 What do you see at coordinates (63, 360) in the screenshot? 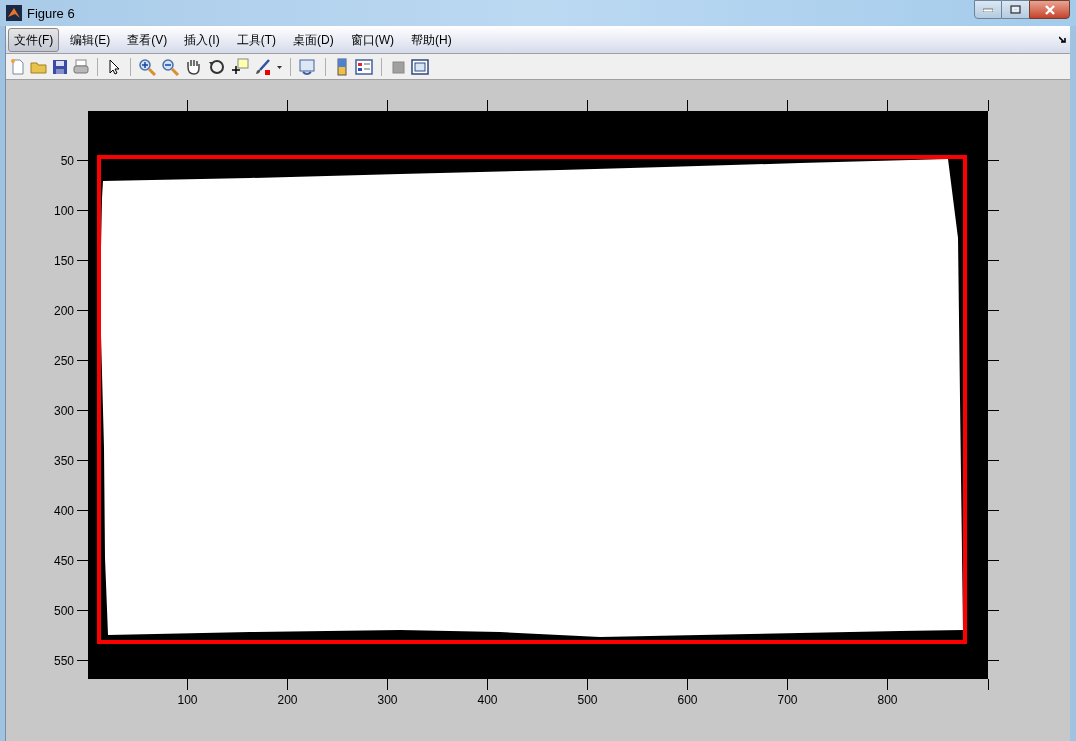
I see `y-tick-label: 250` at bounding box center [63, 360].